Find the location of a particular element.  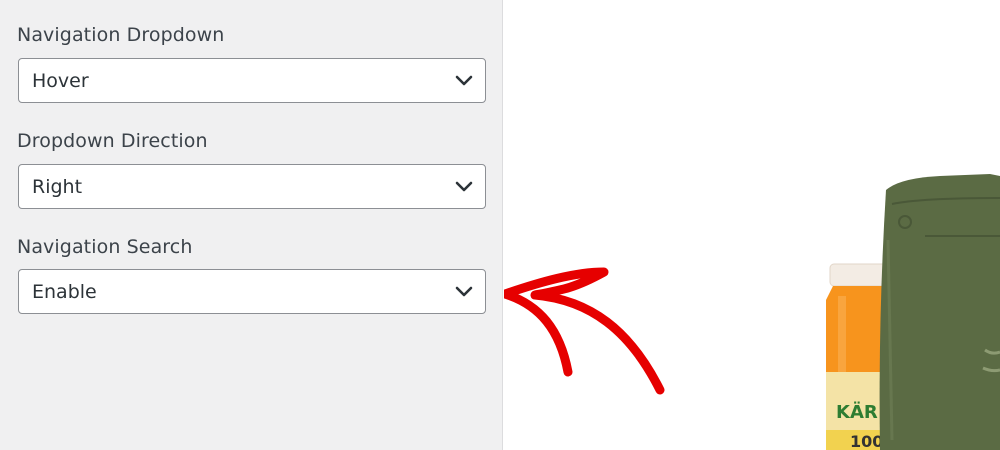

jar-number-text: 100 is located at coordinates (866, 441).